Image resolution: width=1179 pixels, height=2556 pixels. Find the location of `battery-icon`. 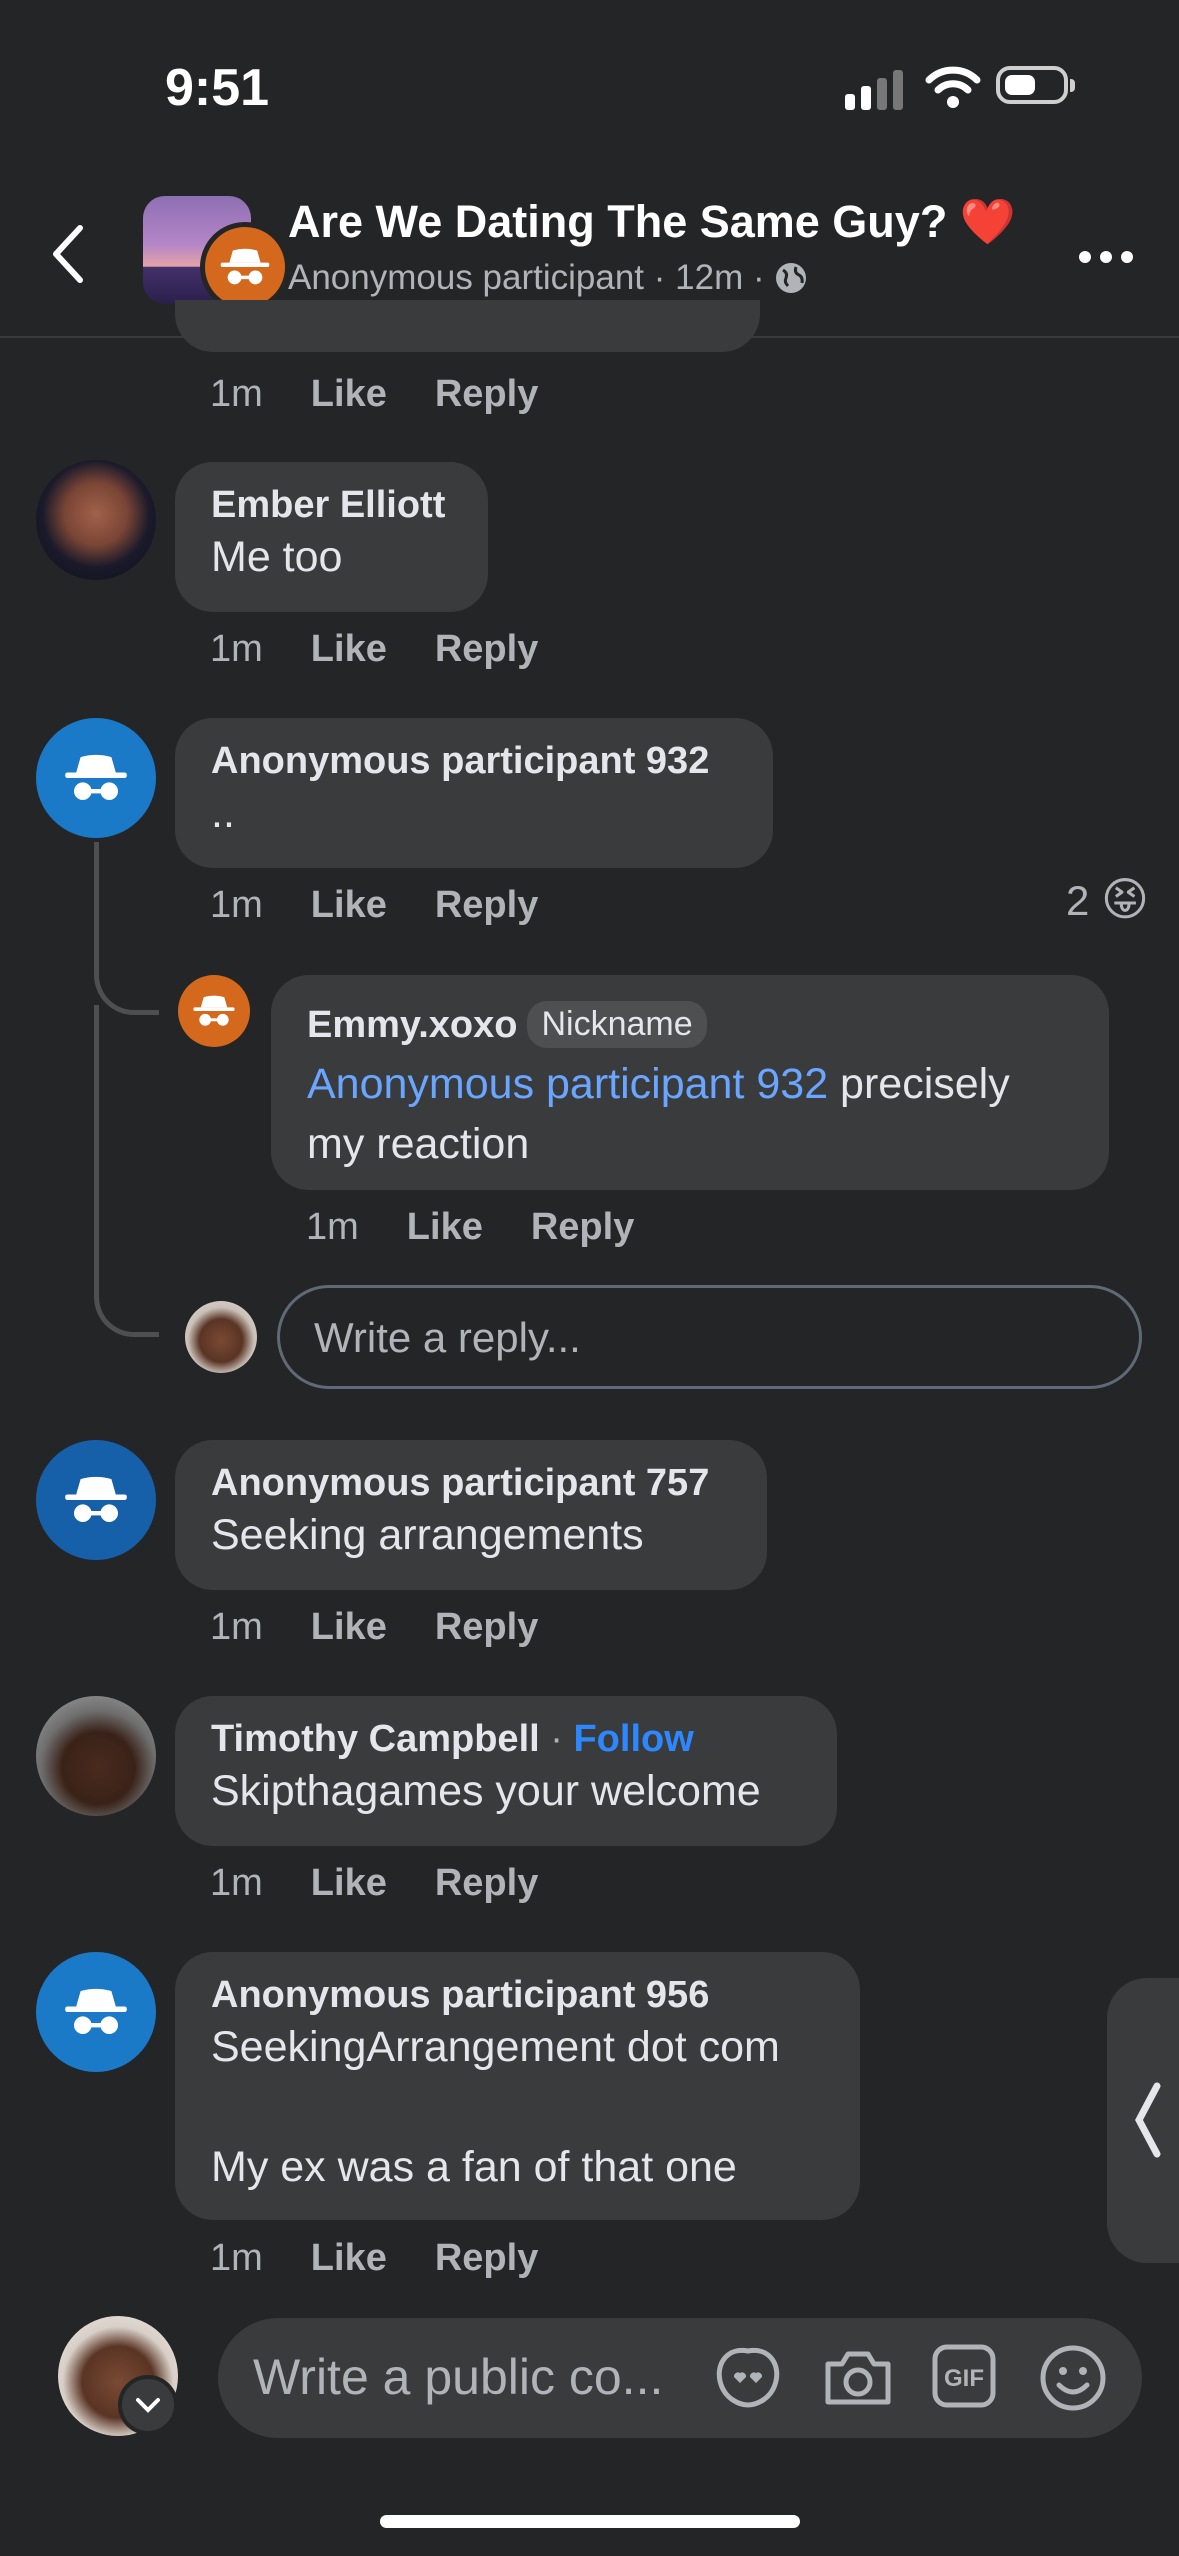

battery-icon is located at coordinates (1035, 85).